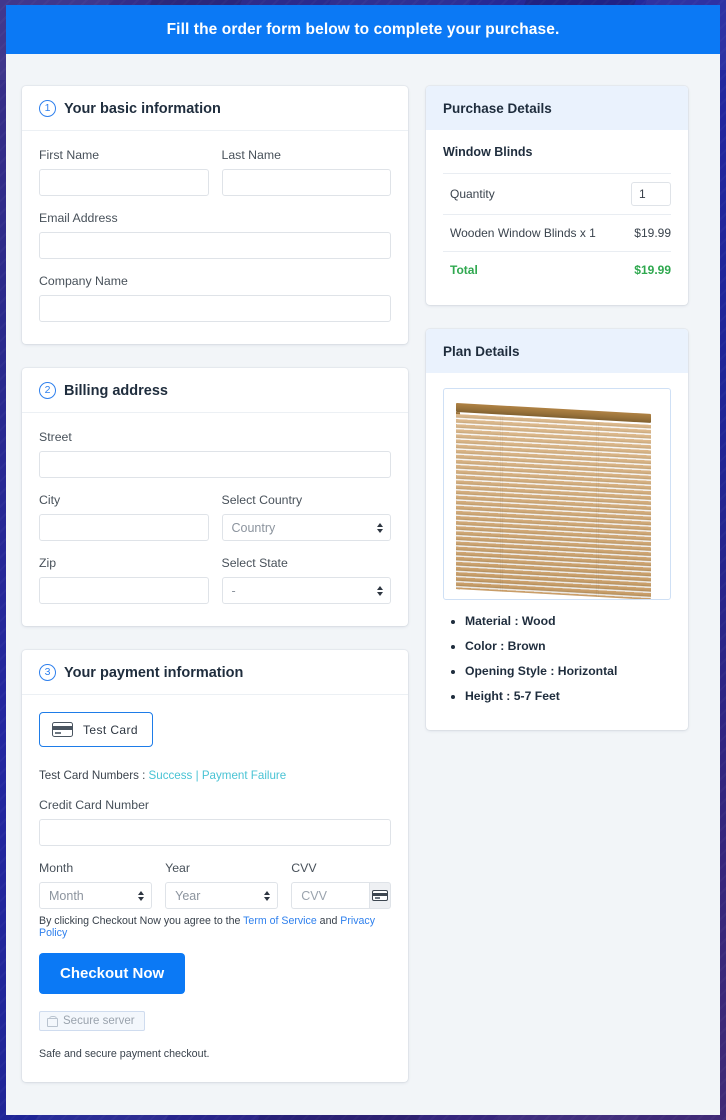 The width and height of the screenshot is (726, 1120). I want to click on basic-information-header: 1 Your basic information, so click(215, 108).